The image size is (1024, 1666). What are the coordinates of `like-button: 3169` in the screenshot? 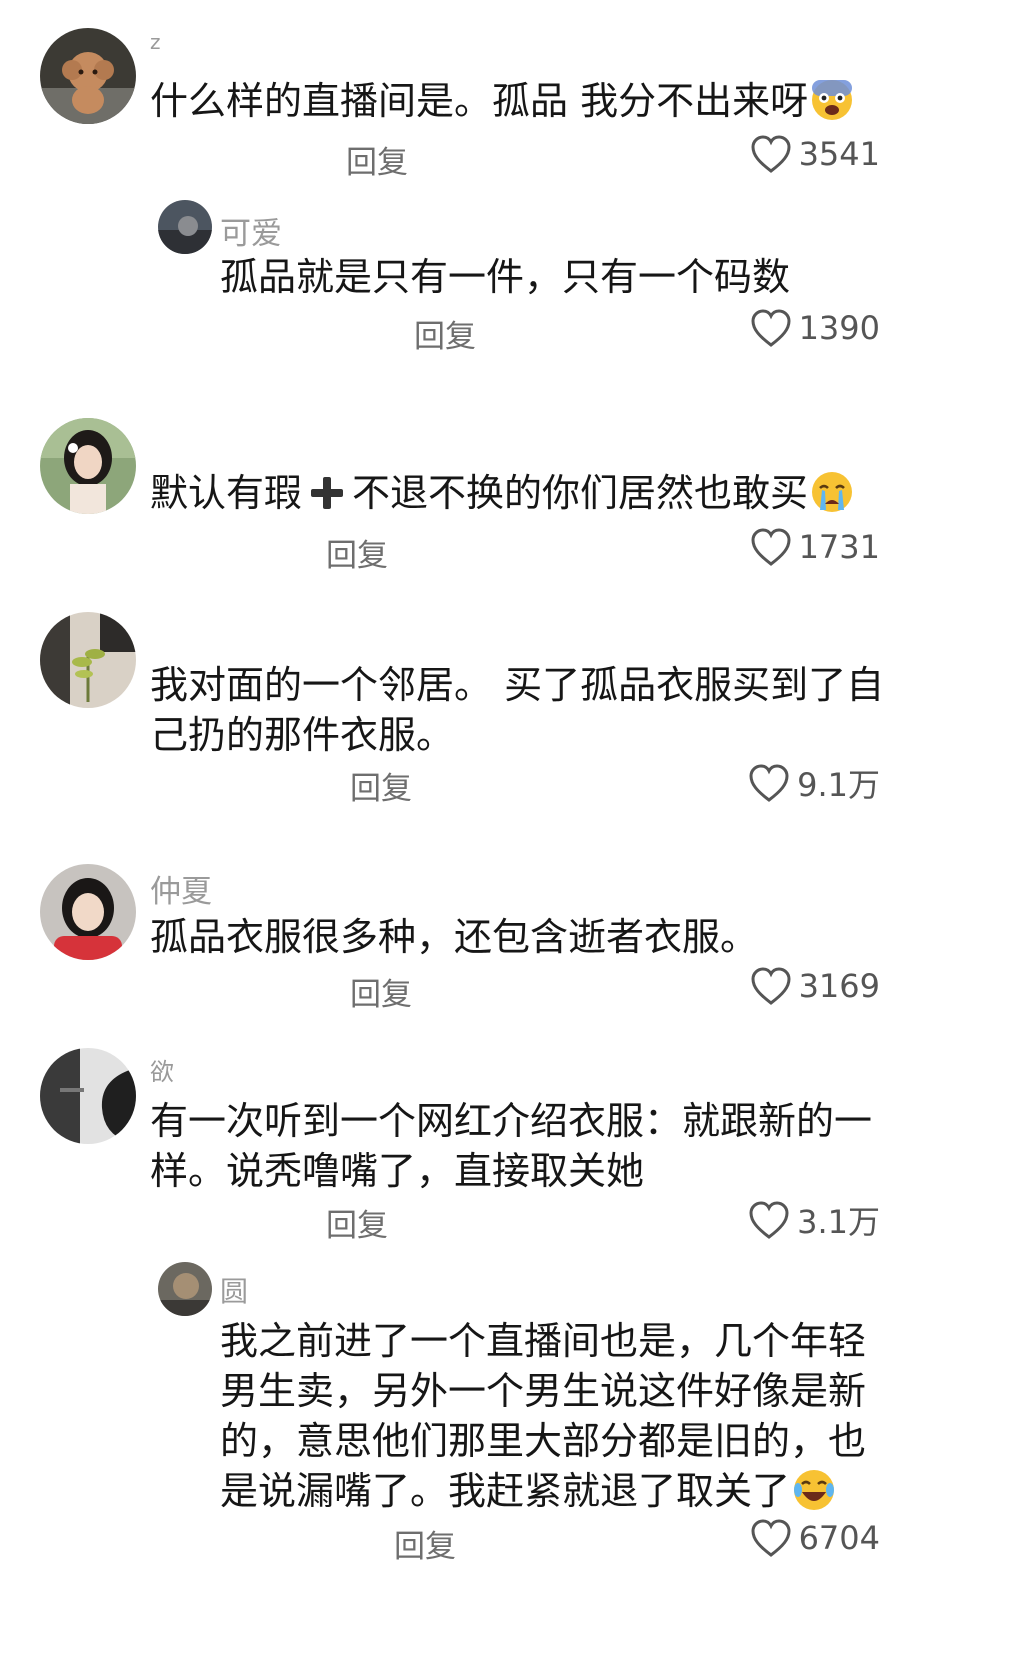 It's located at (814, 986).